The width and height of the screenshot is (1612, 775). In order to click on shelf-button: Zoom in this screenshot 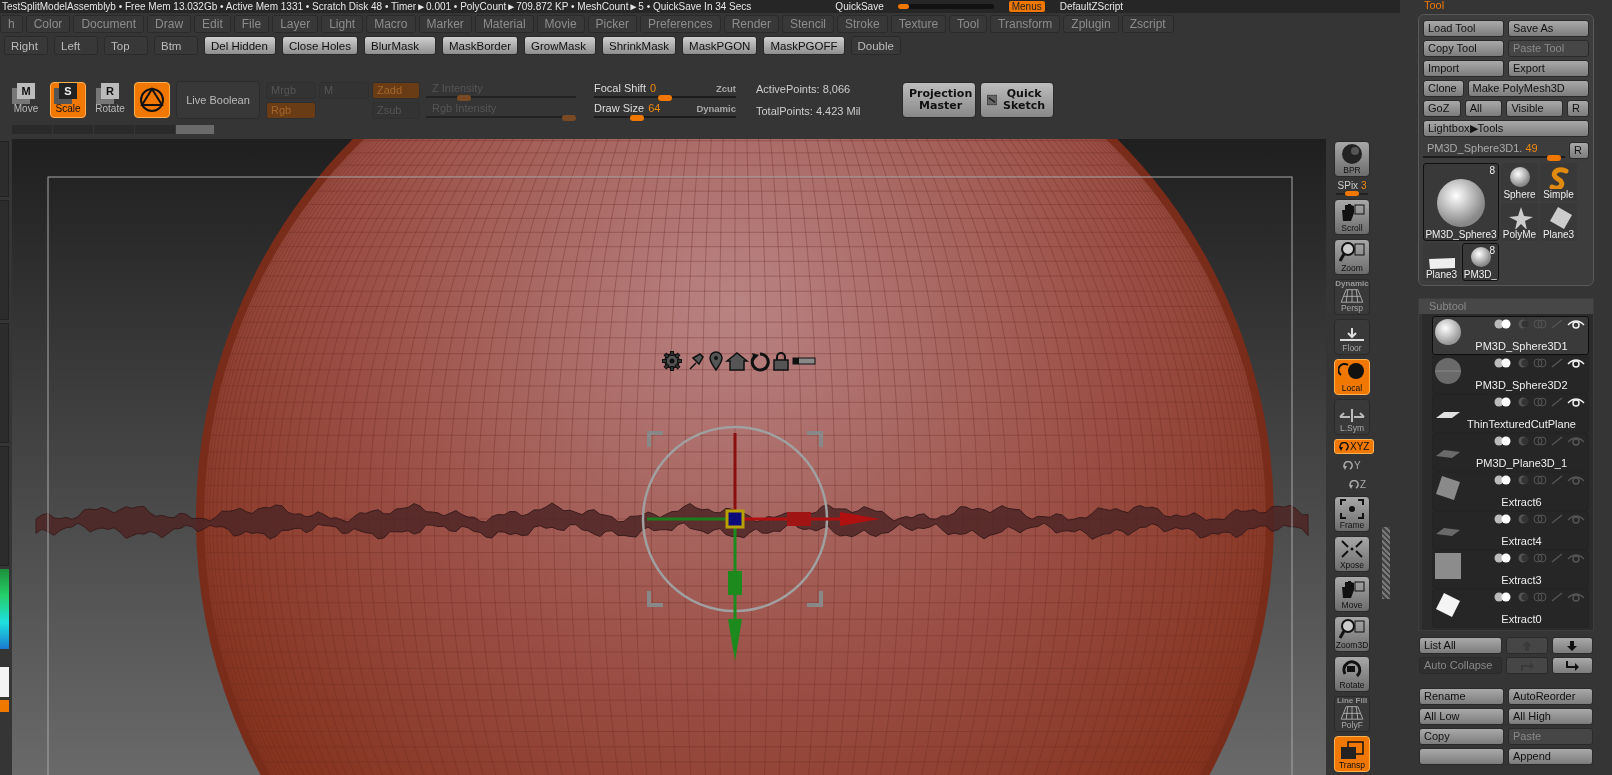, I will do `click(1352, 257)`.